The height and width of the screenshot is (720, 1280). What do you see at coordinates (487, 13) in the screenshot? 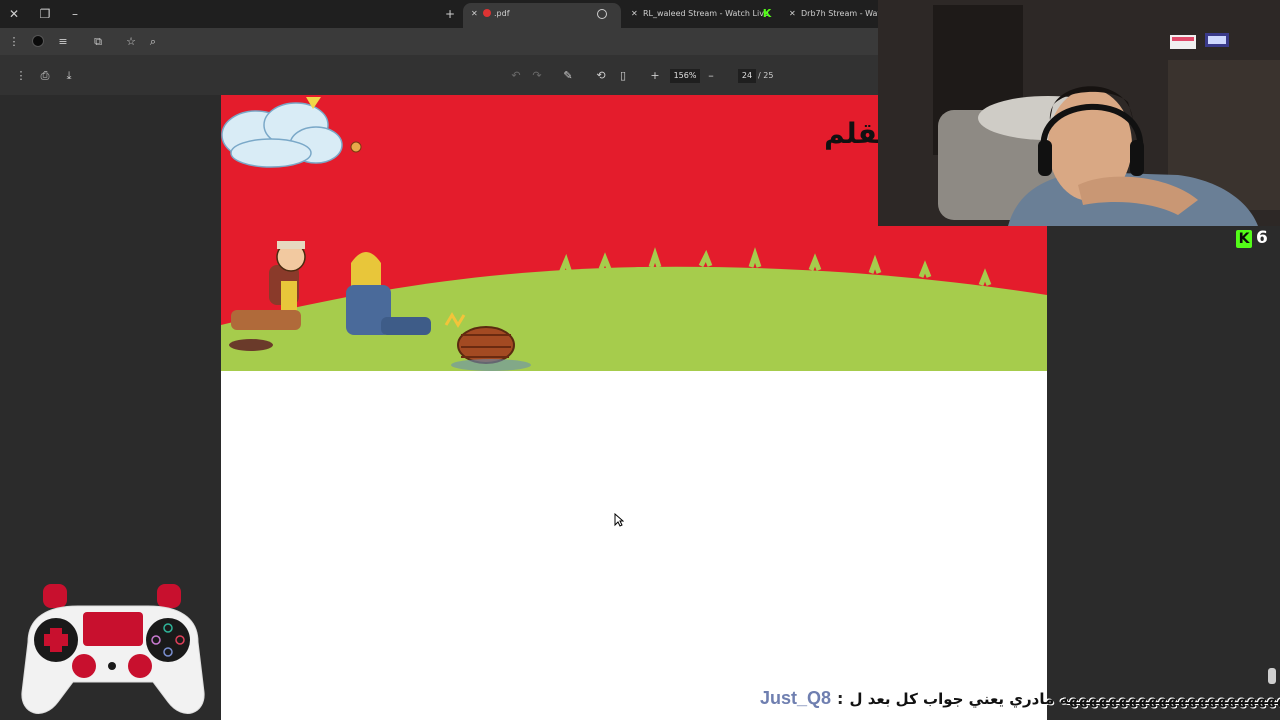
I see `pdf-favicon-icon` at bounding box center [487, 13].